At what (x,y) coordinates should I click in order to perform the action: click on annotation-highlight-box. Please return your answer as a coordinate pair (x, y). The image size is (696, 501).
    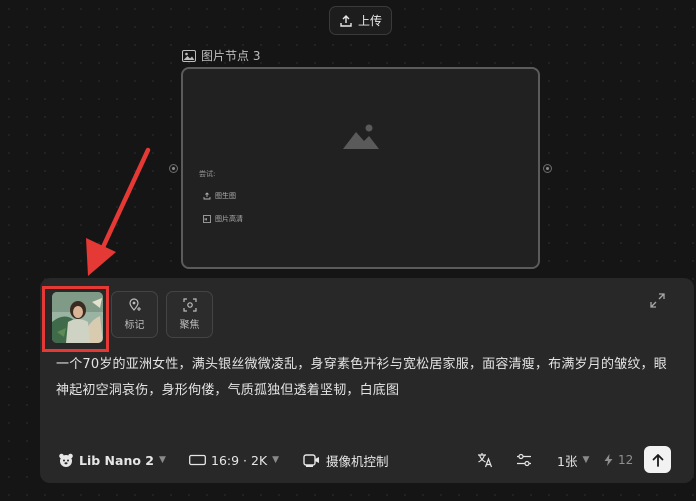
    Looking at the image, I should click on (75, 319).